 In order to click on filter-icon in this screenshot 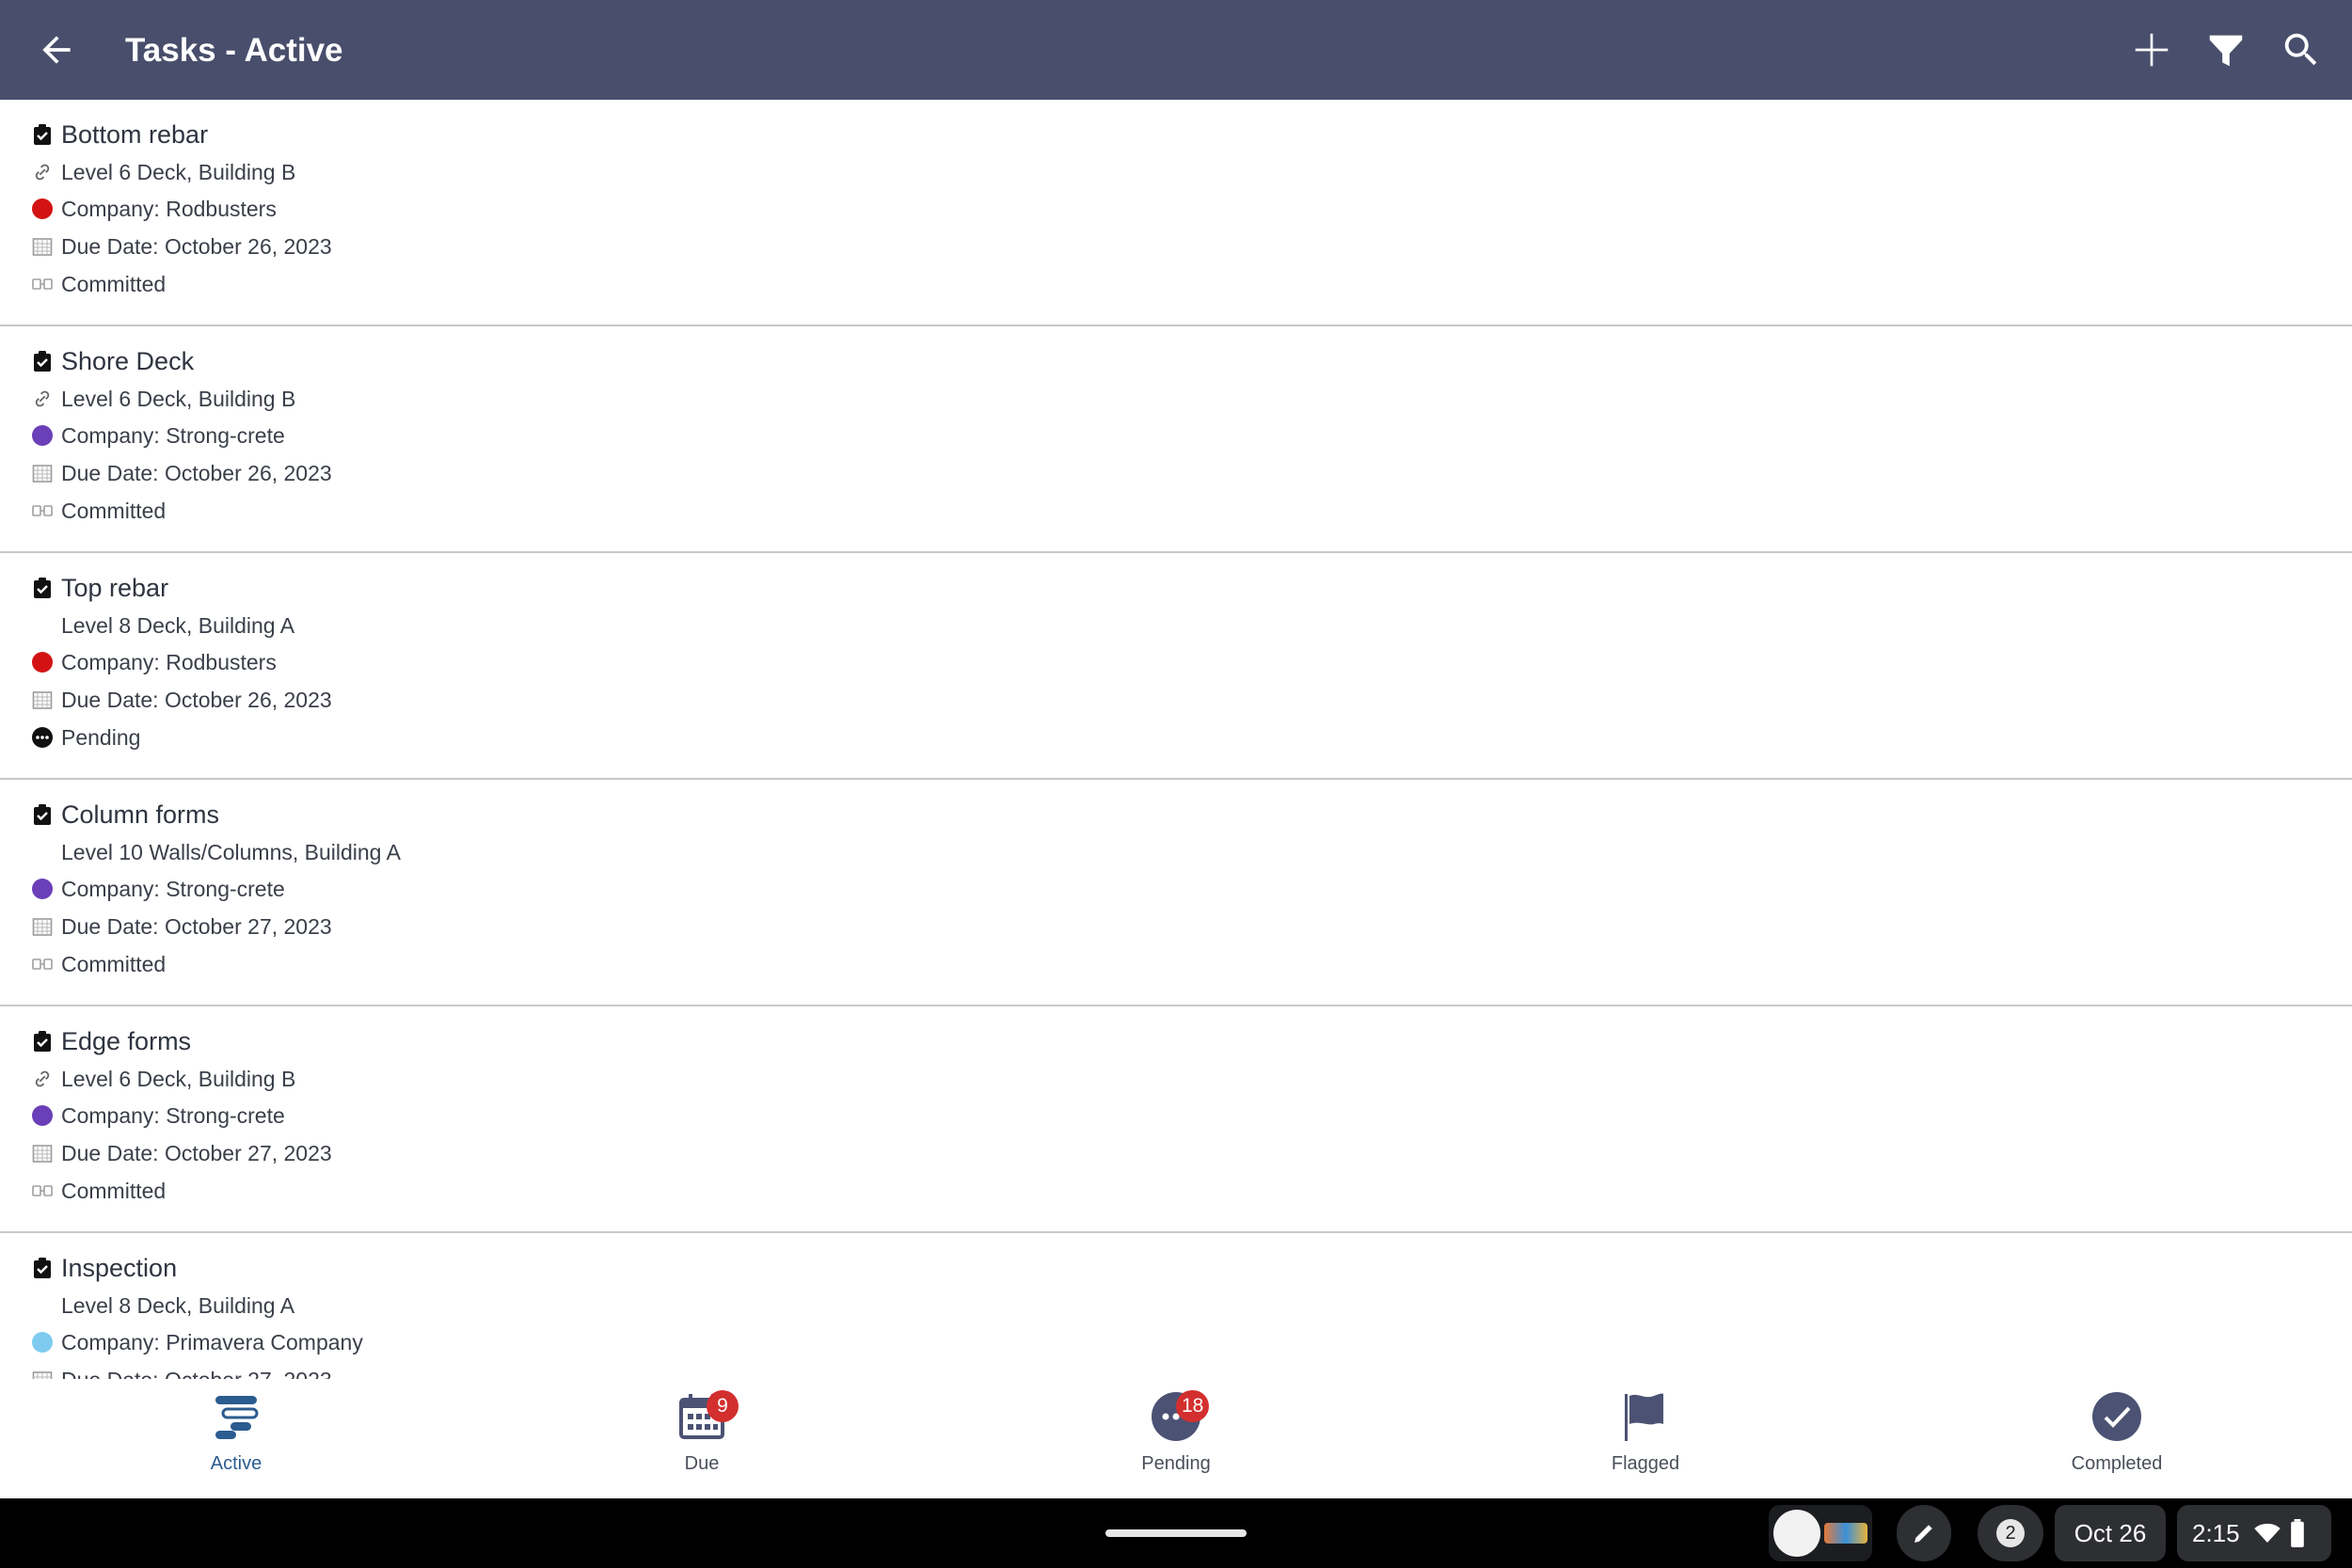, I will do `click(2226, 49)`.